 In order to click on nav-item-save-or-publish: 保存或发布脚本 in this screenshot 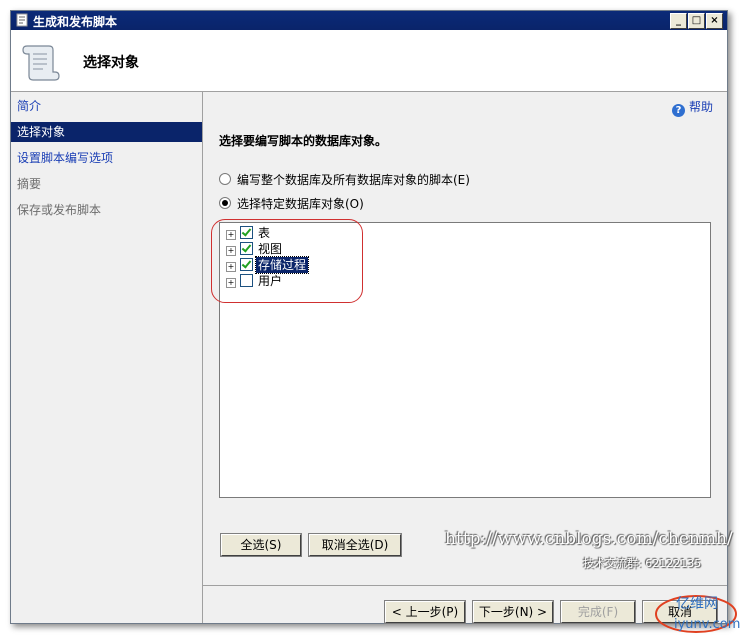, I will do `click(59, 210)`.